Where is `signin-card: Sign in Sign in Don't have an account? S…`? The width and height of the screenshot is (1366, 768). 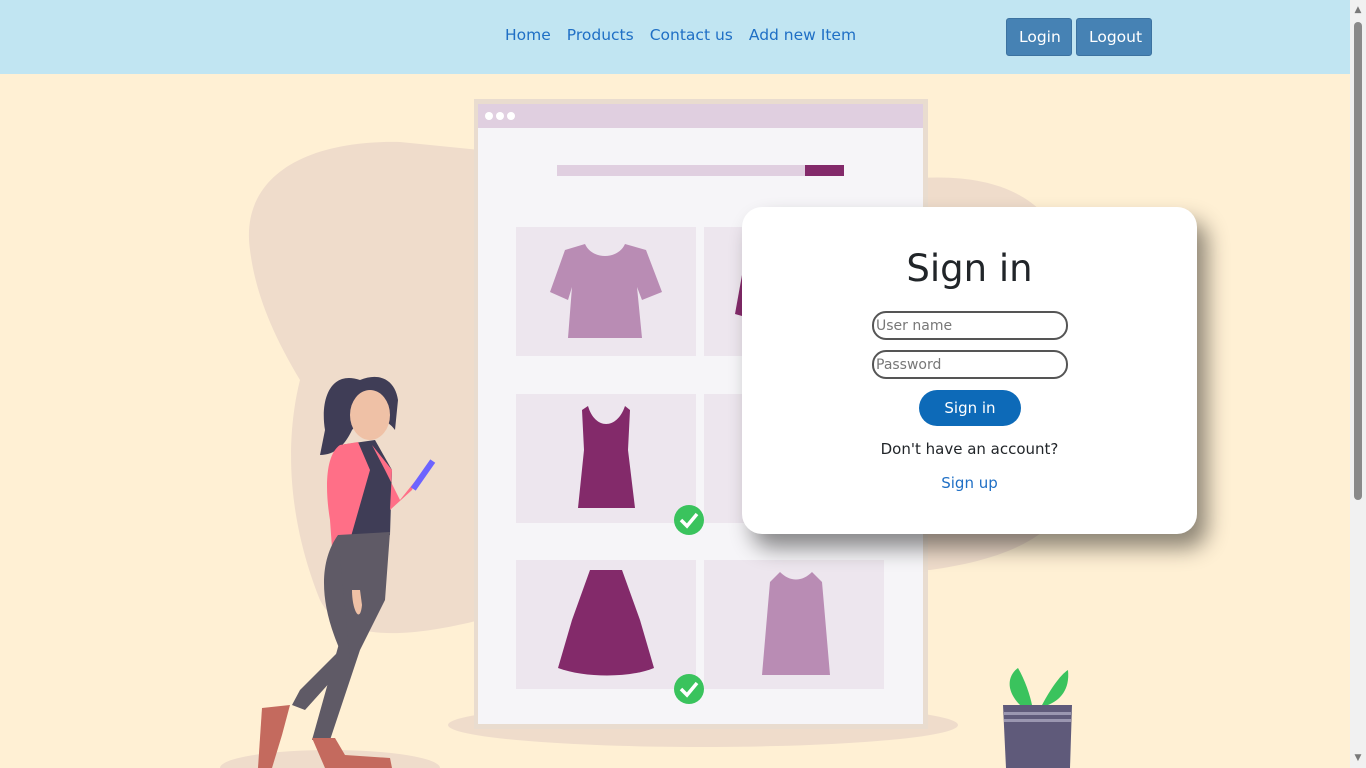 signin-card: Sign in Sign in Don't have an account? S… is located at coordinates (969, 370).